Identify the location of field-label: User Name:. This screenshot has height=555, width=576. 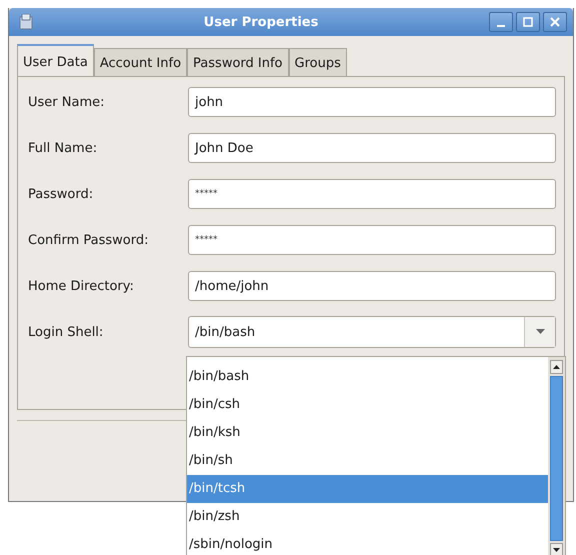
(67, 102).